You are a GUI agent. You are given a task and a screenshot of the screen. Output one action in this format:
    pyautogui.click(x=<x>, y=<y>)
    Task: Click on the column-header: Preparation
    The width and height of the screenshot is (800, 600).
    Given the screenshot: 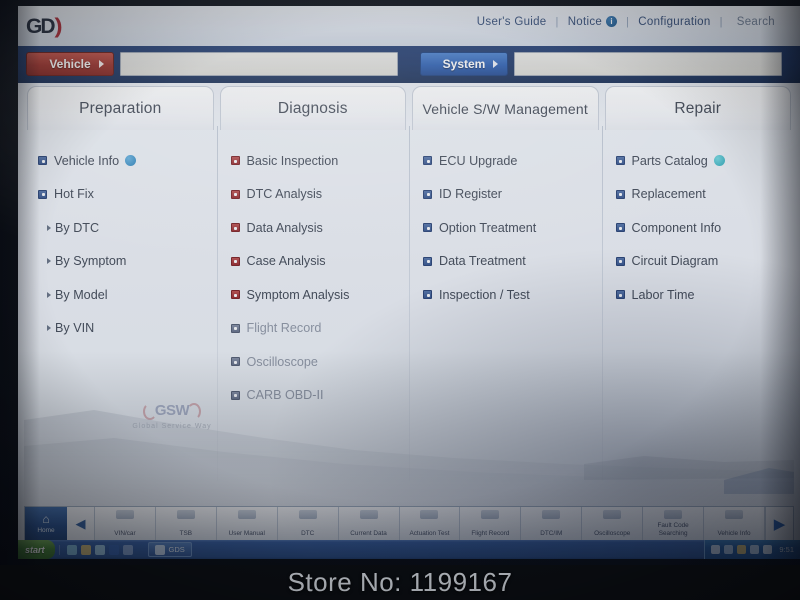 What is the action you would take?
    pyautogui.click(x=120, y=108)
    